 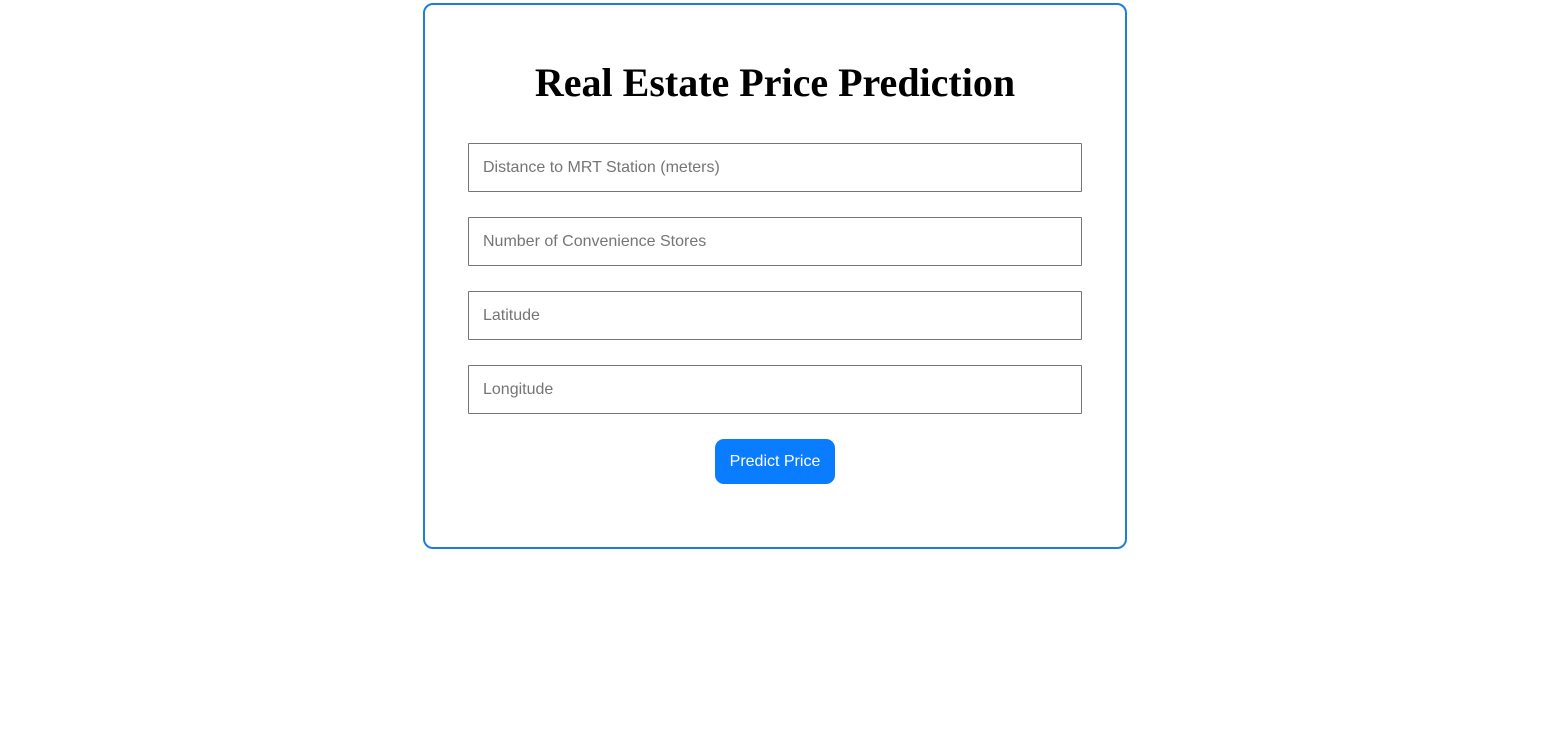 I want to click on distance-to-mrt-input, so click(x=775, y=167).